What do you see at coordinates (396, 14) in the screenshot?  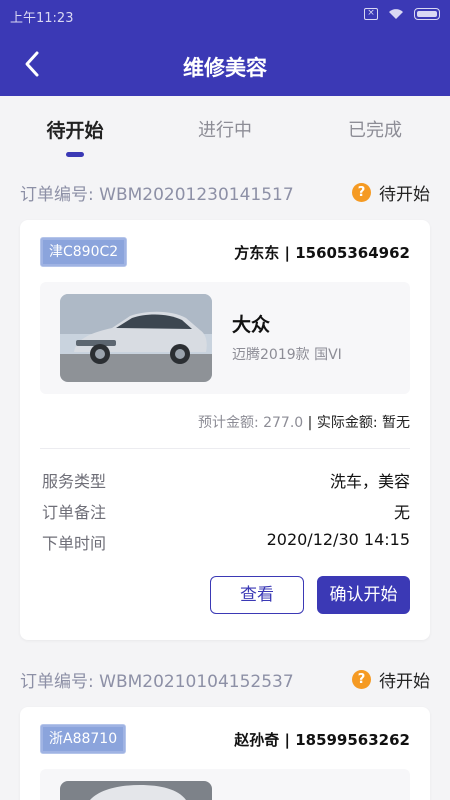 I see `wifi-icon` at bounding box center [396, 14].